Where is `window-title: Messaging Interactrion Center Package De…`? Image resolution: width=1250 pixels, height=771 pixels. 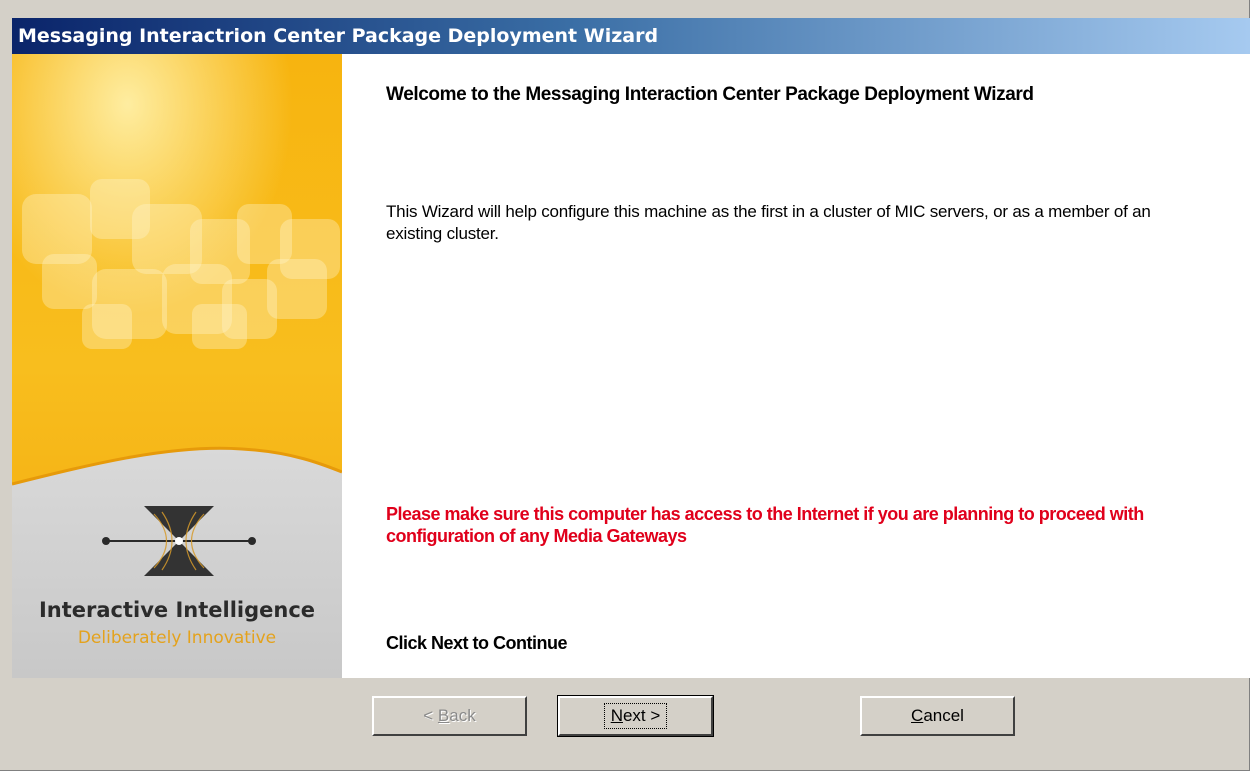 window-title: Messaging Interactrion Center Package De… is located at coordinates (338, 36).